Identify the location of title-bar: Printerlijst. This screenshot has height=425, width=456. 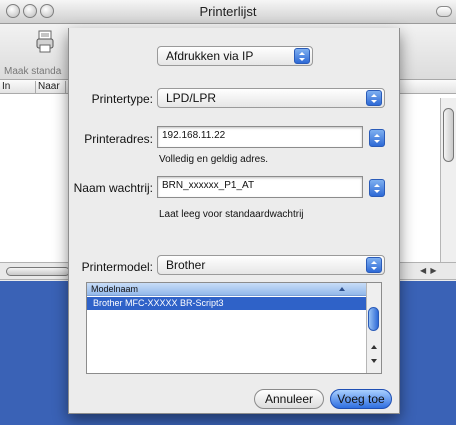
(228, 12).